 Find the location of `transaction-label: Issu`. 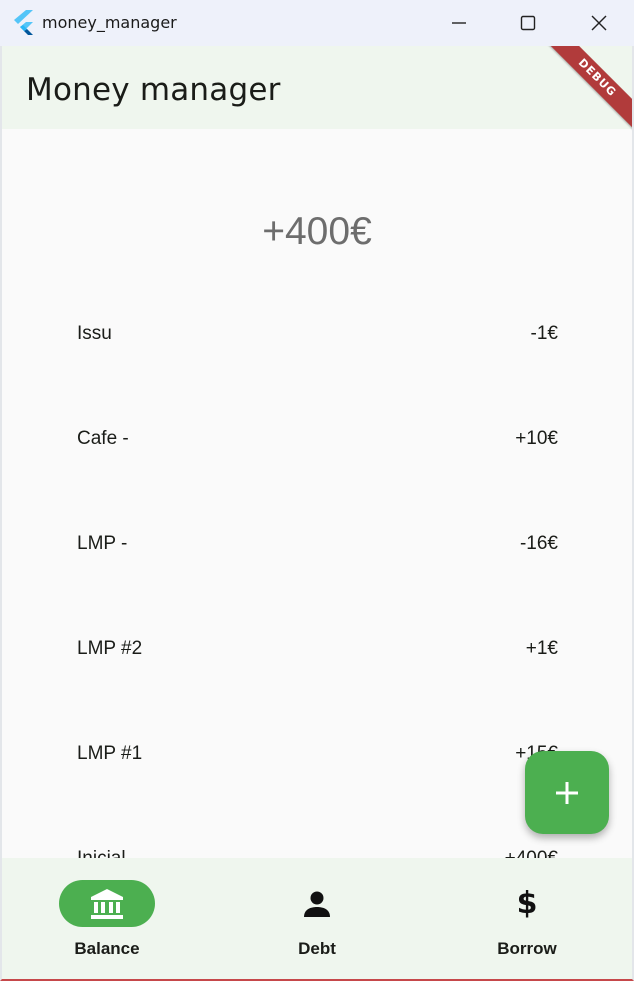

transaction-label: Issu is located at coordinates (94, 334).